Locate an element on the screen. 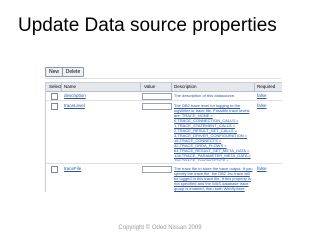 The width and height of the screenshot is (320, 240). new-button: New is located at coordinates (54, 72).